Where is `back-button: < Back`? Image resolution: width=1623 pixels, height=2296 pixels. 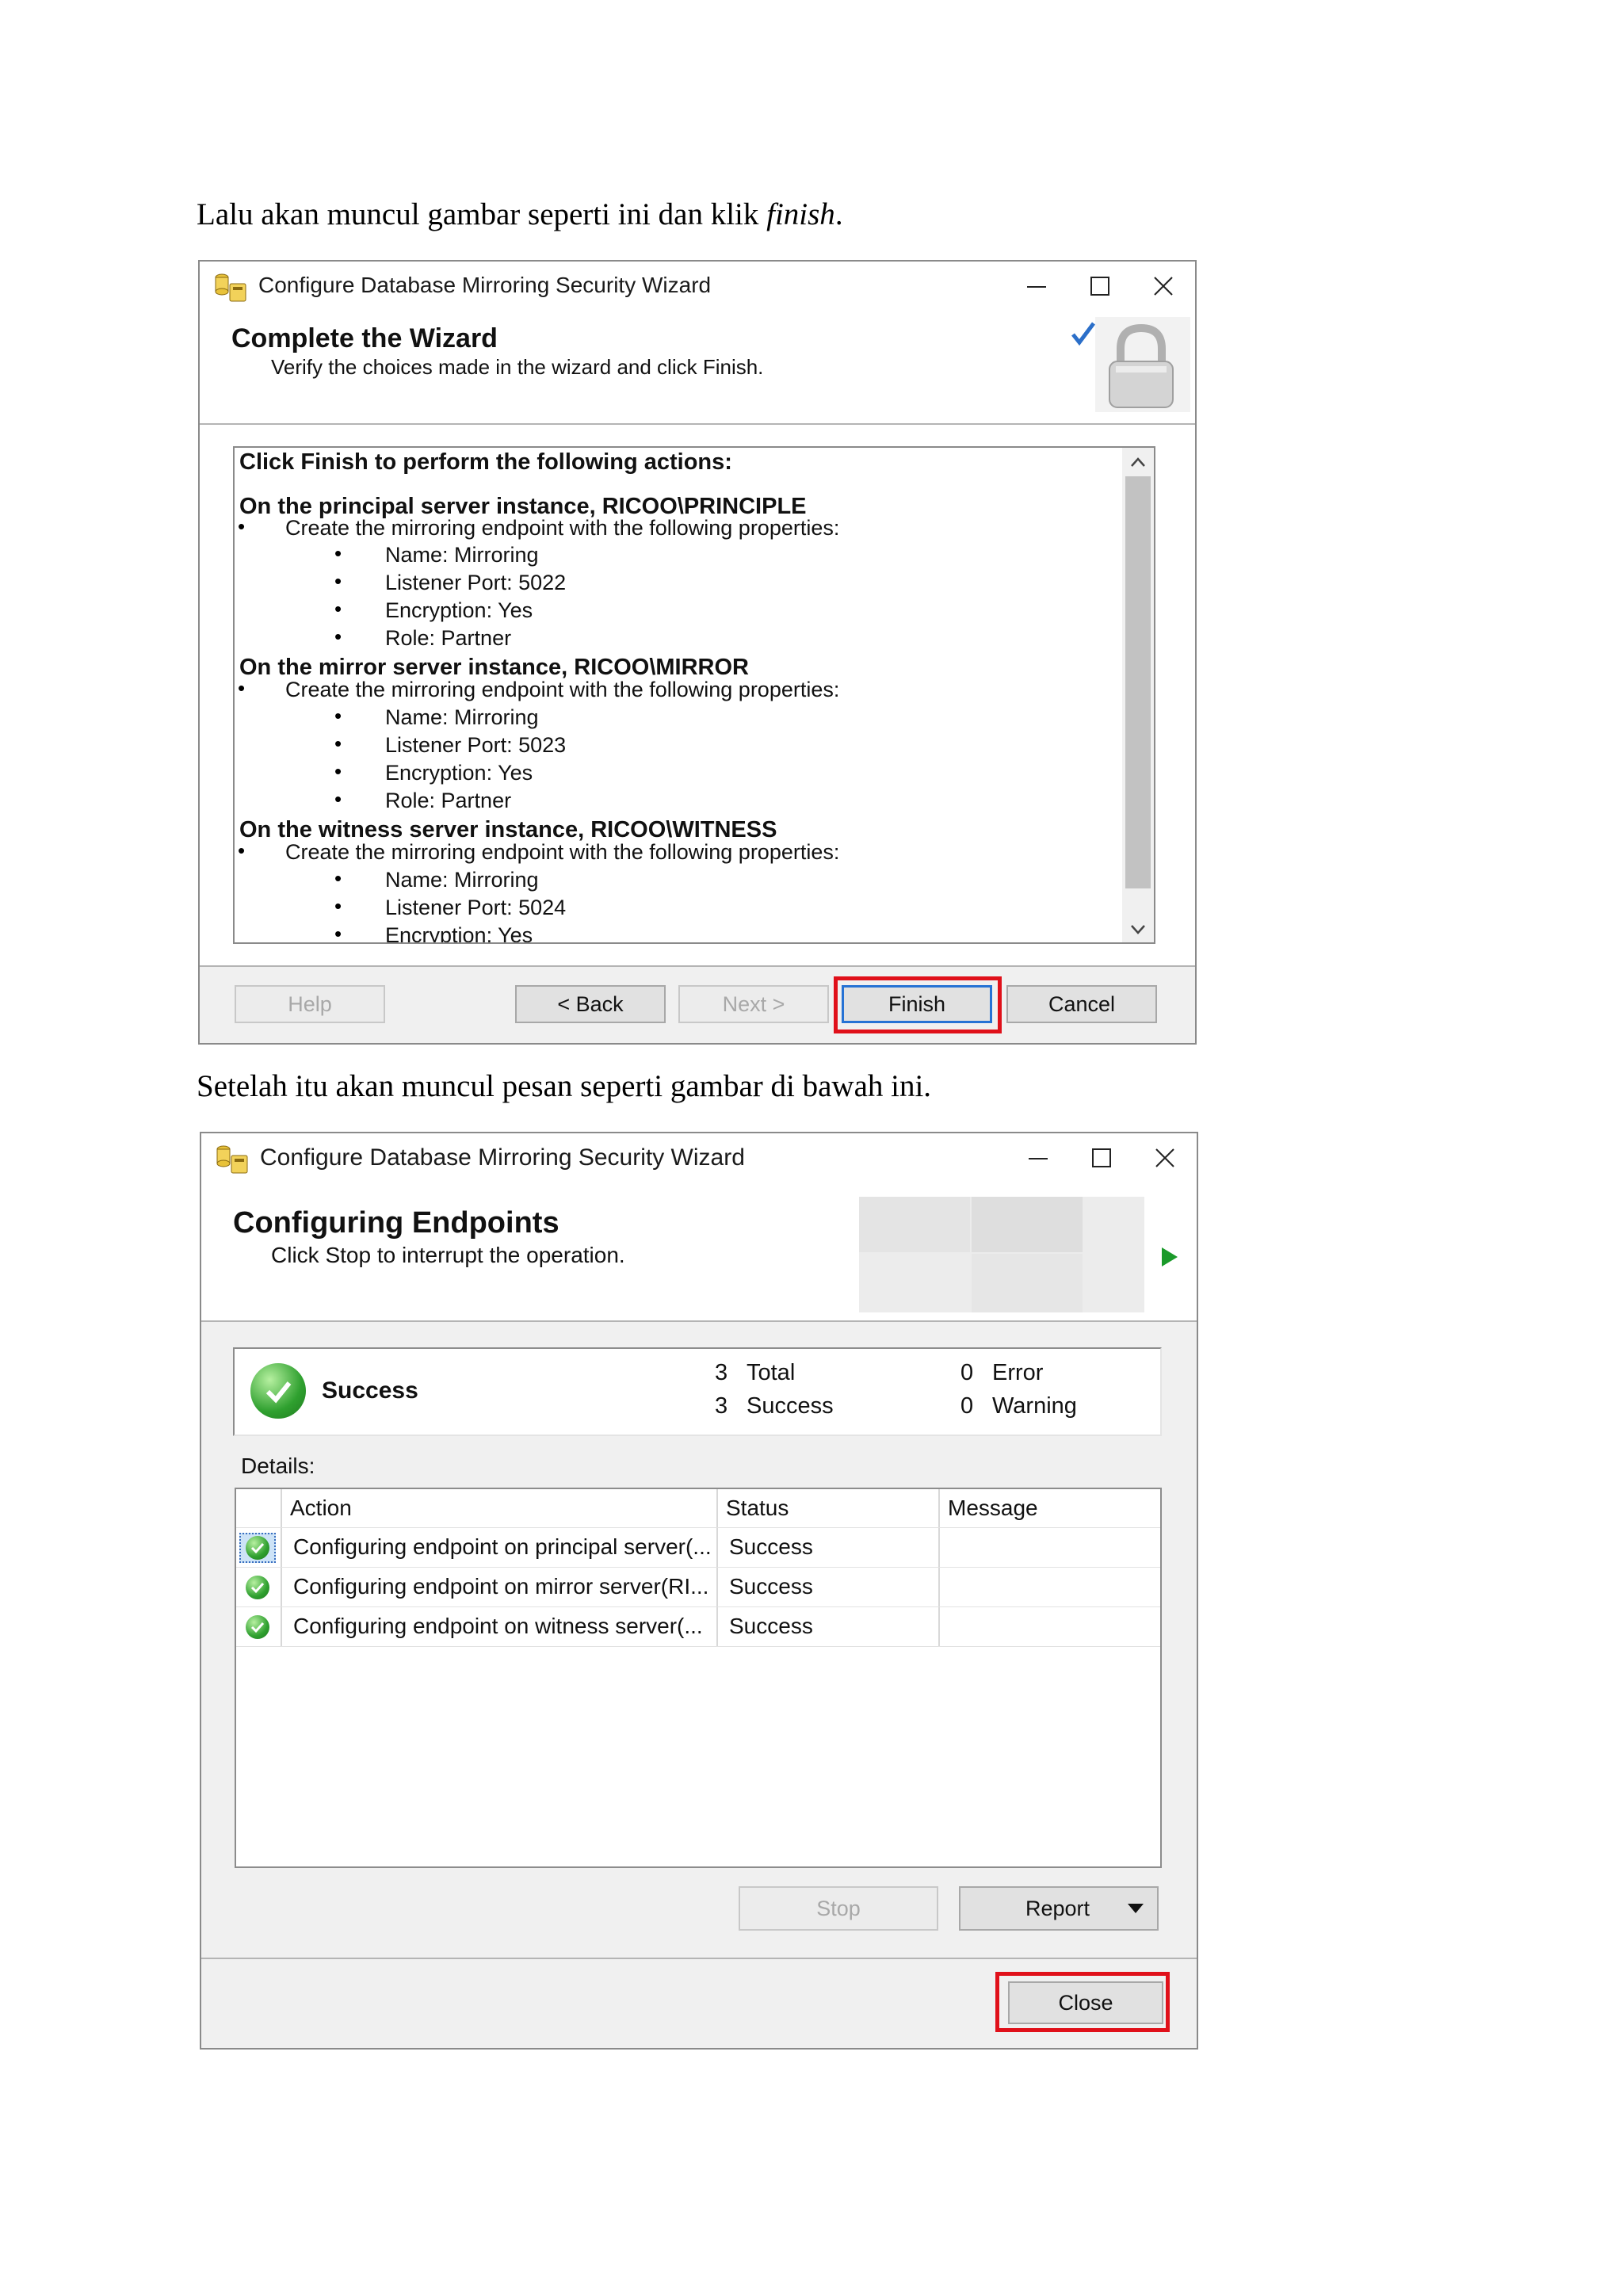 back-button: < Back is located at coordinates (590, 1004).